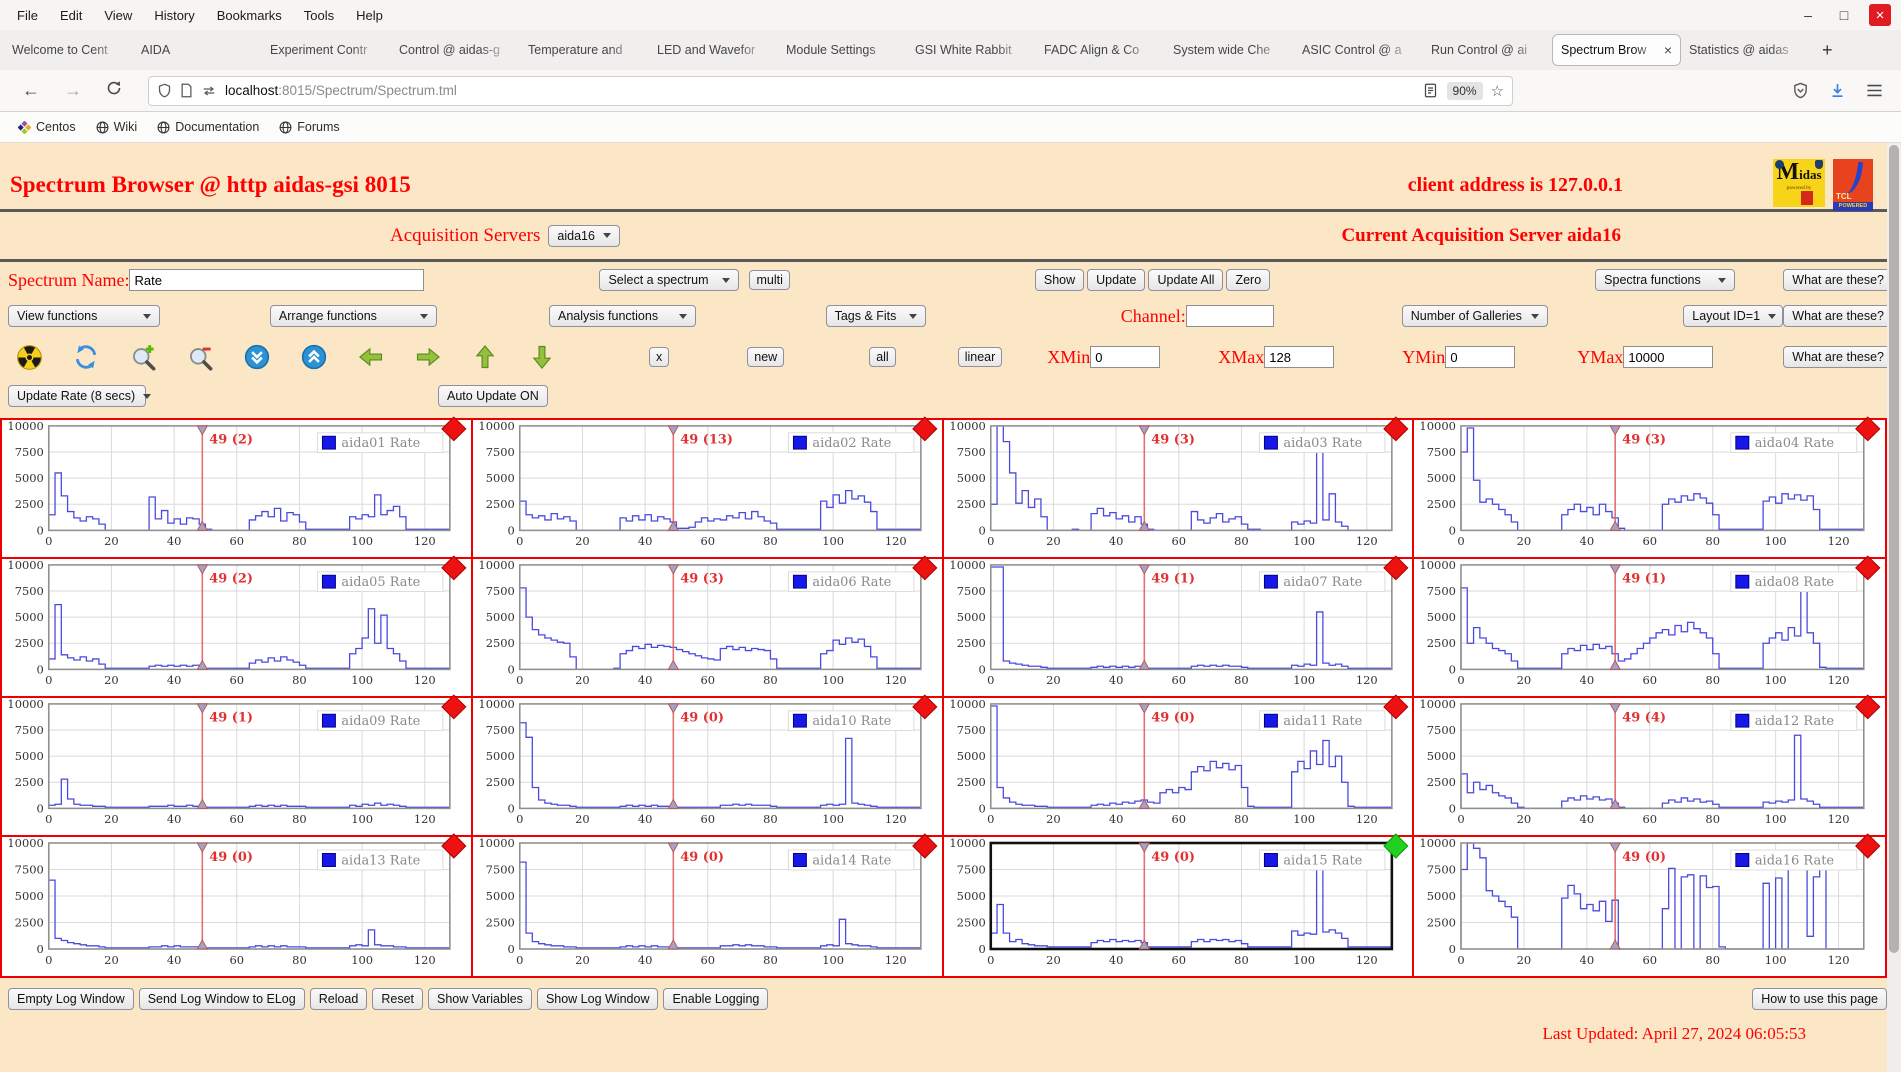 This screenshot has width=1901, height=1072. What do you see at coordinates (1125, 357) in the screenshot?
I see `xmin-input` at bounding box center [1125, 357].